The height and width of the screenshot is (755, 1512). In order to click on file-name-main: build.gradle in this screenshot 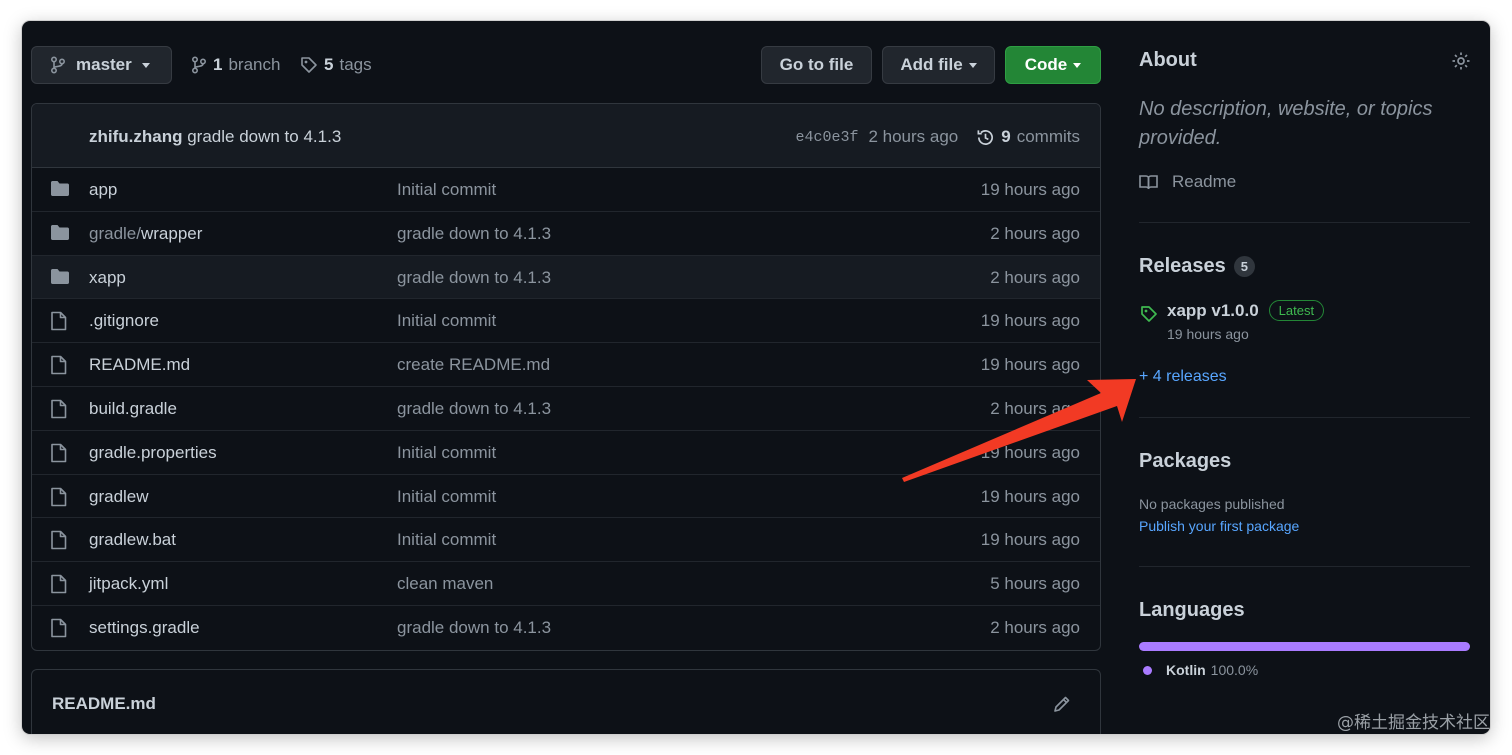, I will do `click(133, 408)`.